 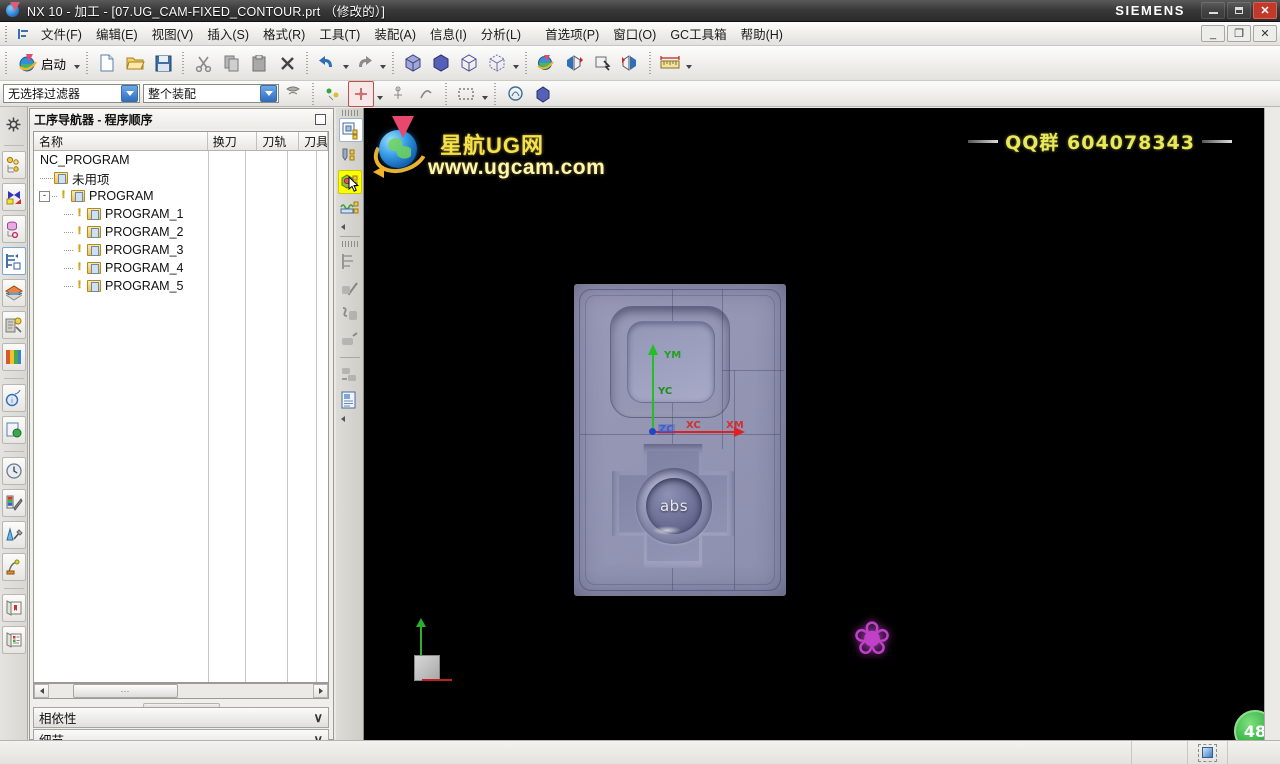 I want to click on back-view-icon, so click(x=630, y=63).